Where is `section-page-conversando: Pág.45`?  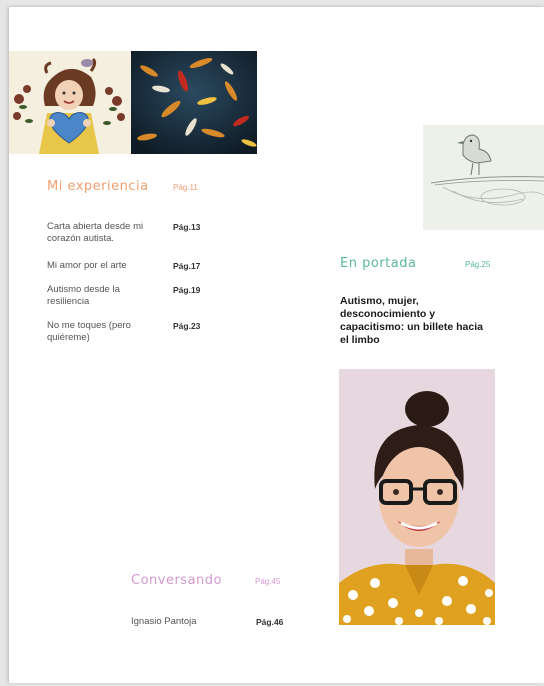 section-page-conversando: Pág.45 is located at coordinates (268, 581).